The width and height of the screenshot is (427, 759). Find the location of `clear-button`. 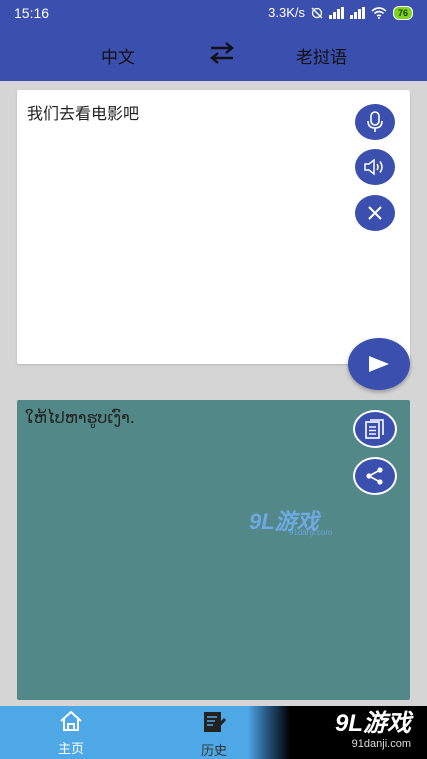

clear-button is located at coordinates (375, 213).